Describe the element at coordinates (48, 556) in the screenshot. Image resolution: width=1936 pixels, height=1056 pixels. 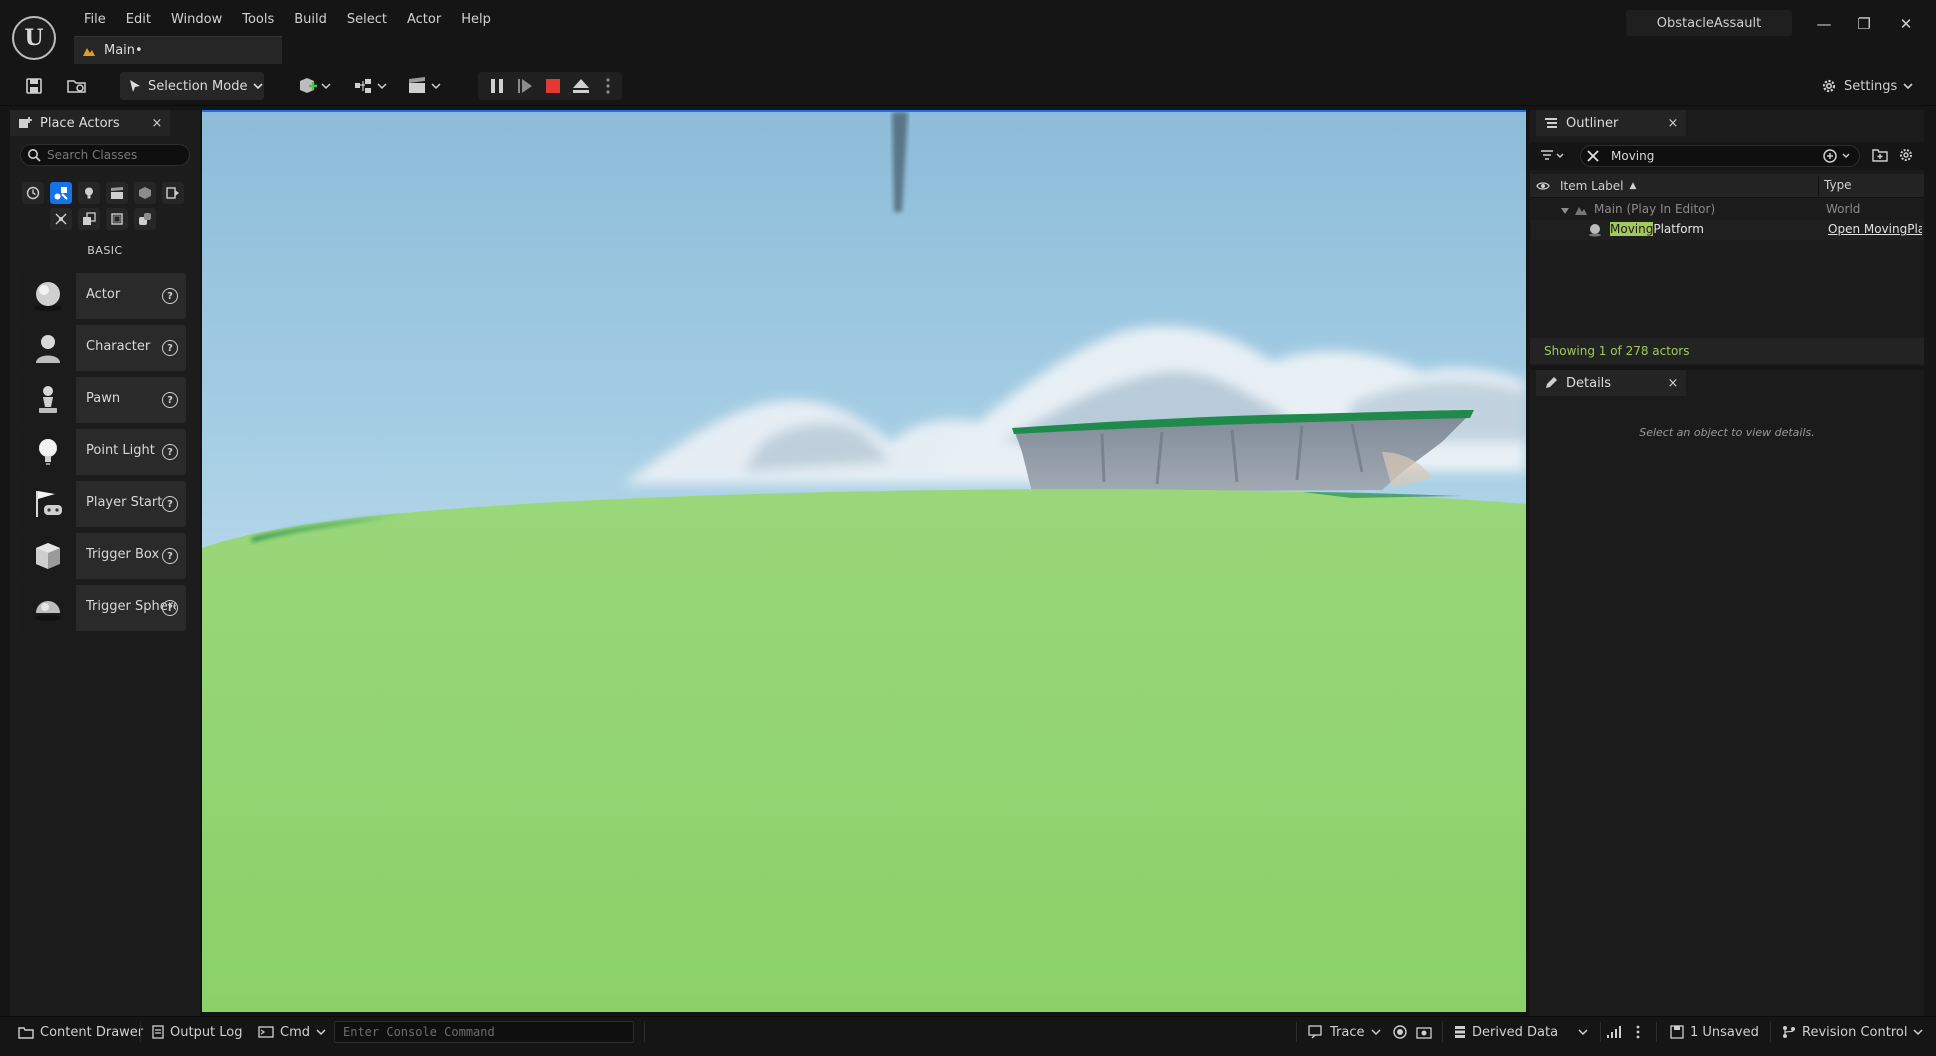
I see `cube-icon` at that location.